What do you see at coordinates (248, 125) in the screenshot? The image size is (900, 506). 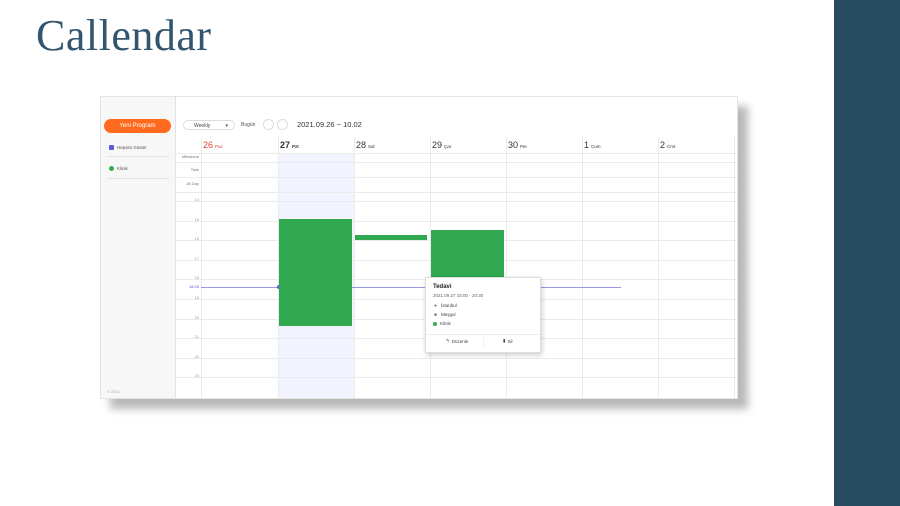 I see `today-button: Bugün` at bounding box center [248, 125].